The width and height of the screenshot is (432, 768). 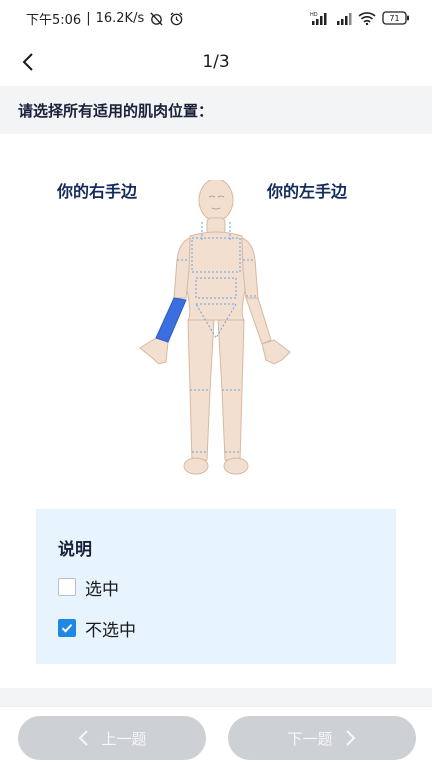 I want to click on signal-icon: HD, so click(x=320, y=18).